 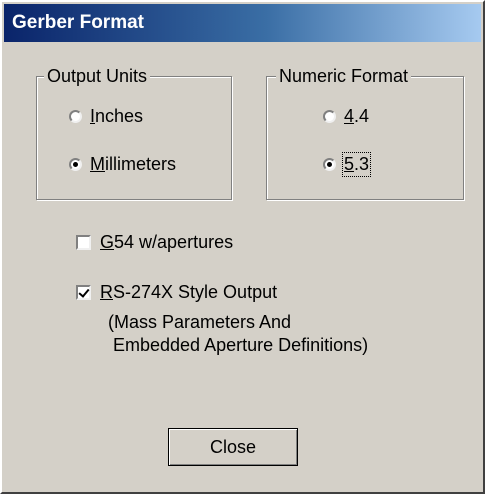 I want to click on radio-4-4-label: 4.4, so click(x=357, y=116).